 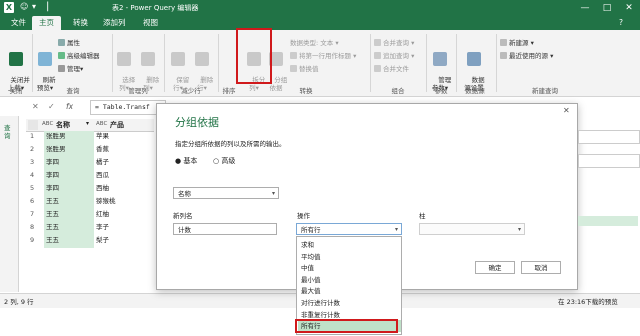 What do you see at coordinates (307, 245) in the screenshot?
I see `operation-option: 求和` at bounding box center [307, 245].